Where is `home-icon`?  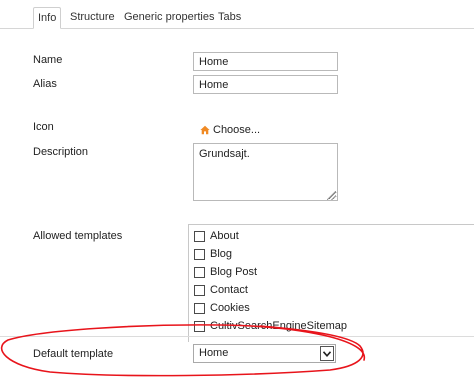
home-icon is located at coordinates (205, 130).